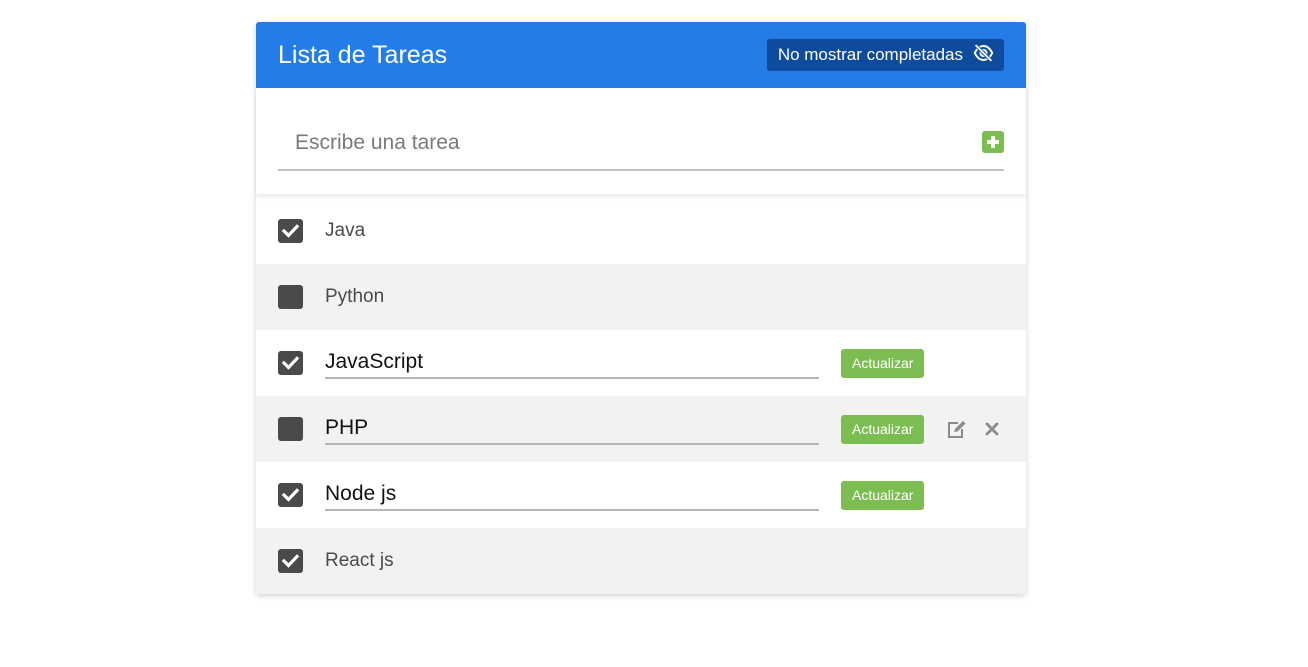 The height and width of the screenshot is (667, 1308). I want to click on task-actions, so click(972, 429).